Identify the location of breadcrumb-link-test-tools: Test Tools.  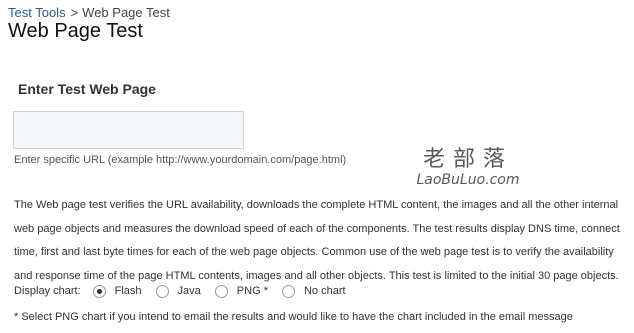
(37, 12).